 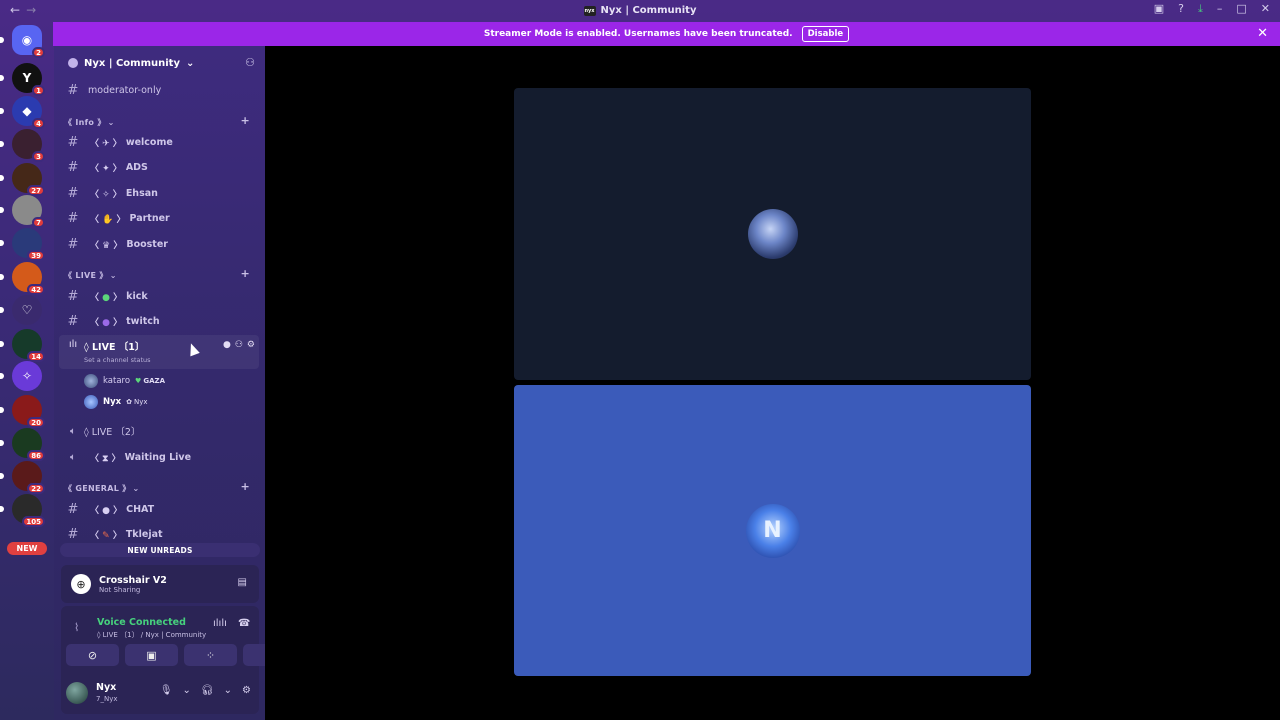 I want to click on help-icon: ?, so click(x=1181, y=9).